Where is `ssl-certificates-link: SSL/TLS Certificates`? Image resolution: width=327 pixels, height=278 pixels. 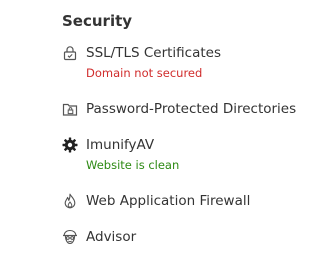 ssl-certificates-link: SSL/TLS Certificates is located at coordinates (153, 53).